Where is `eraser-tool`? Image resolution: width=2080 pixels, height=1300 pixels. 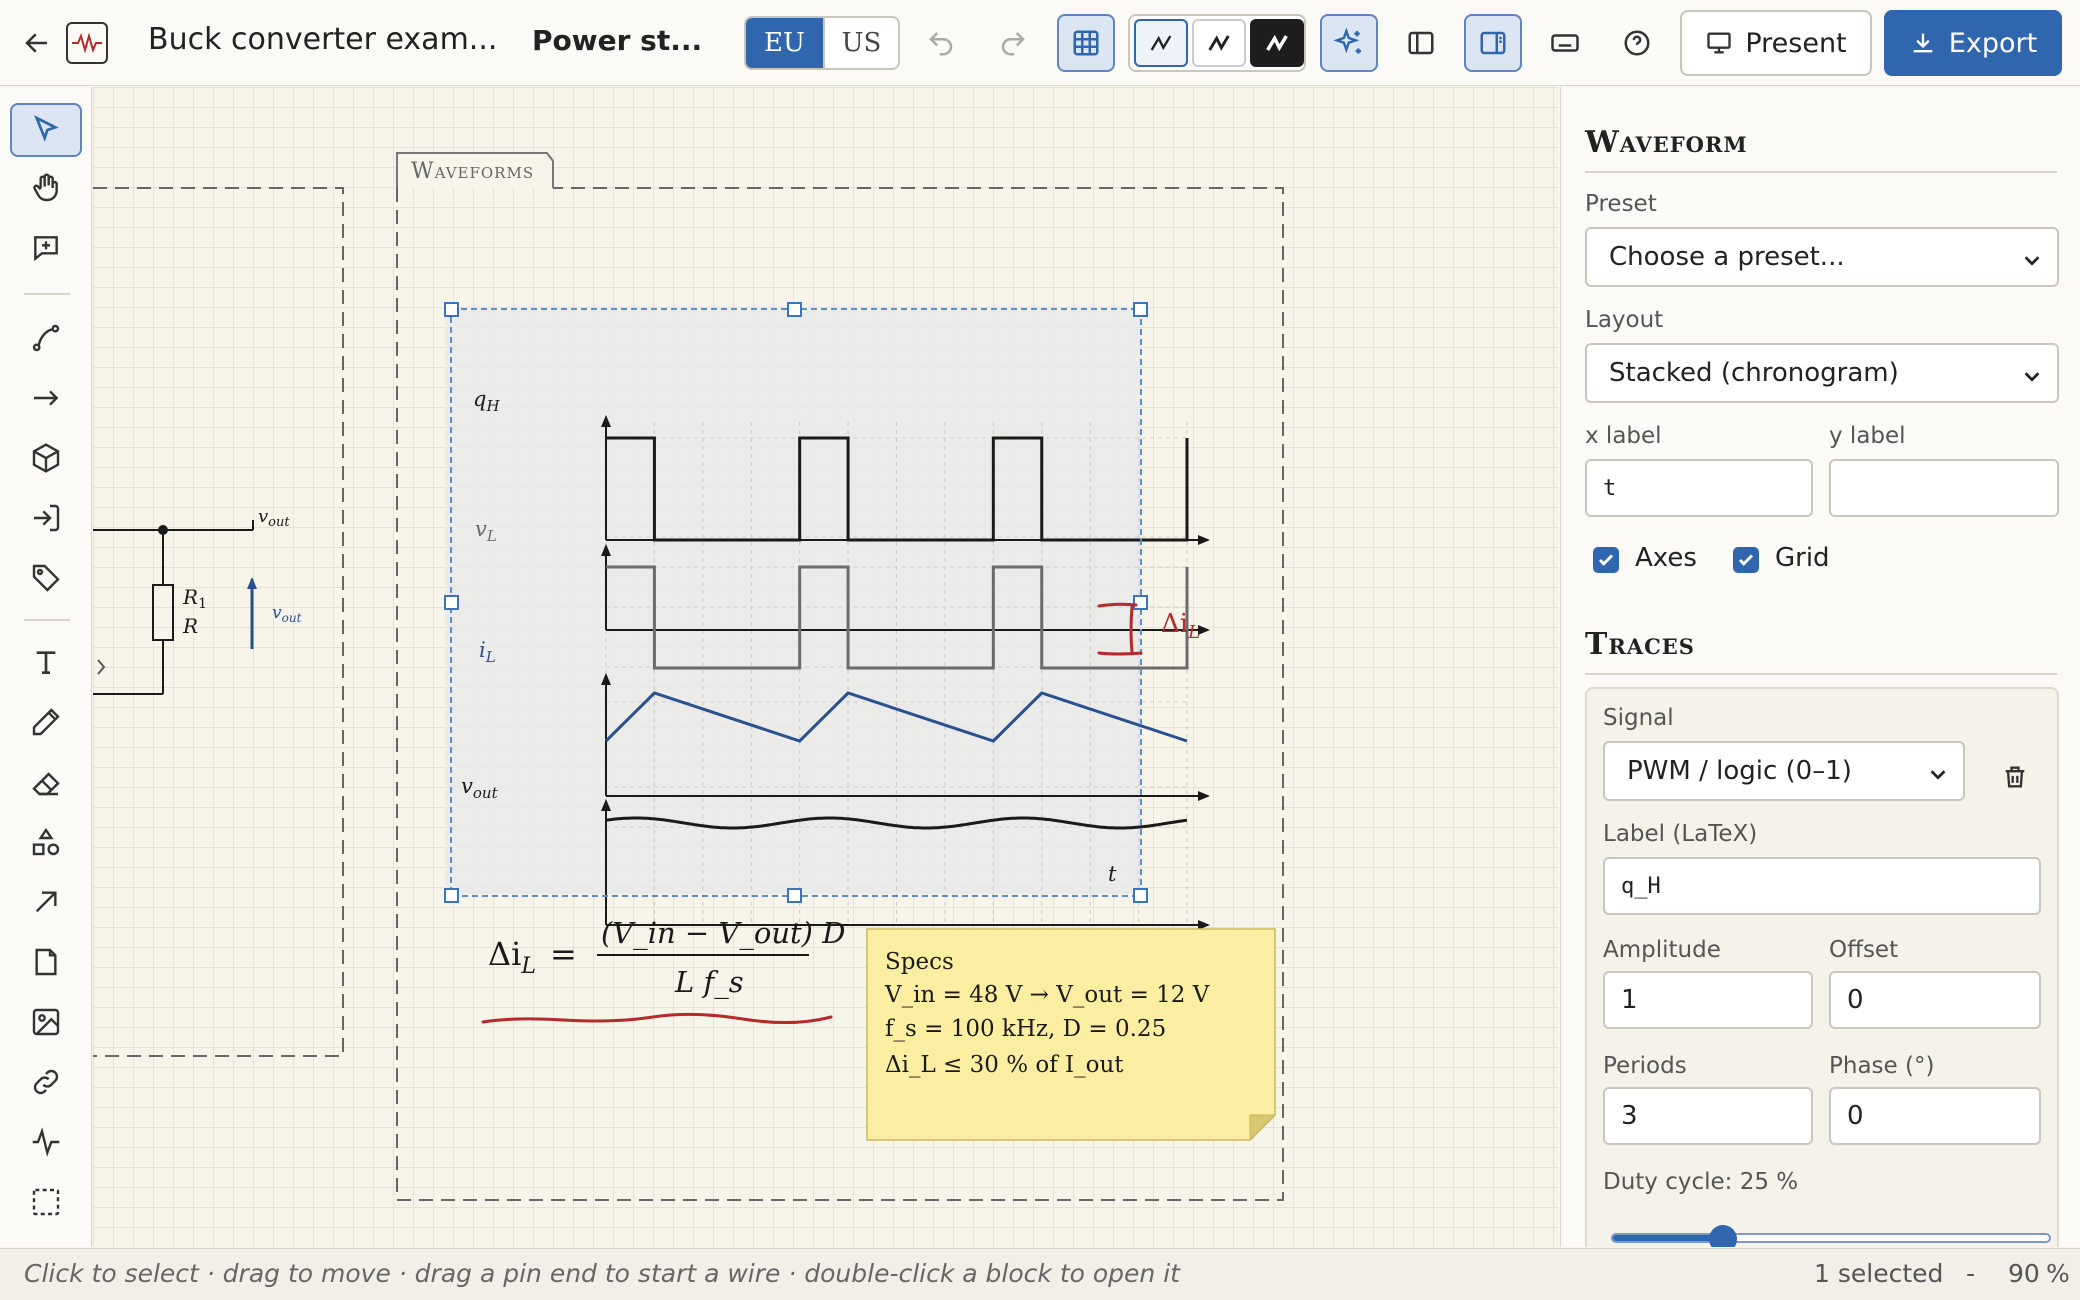 eraser-tool is located at coordinates (46, 782).